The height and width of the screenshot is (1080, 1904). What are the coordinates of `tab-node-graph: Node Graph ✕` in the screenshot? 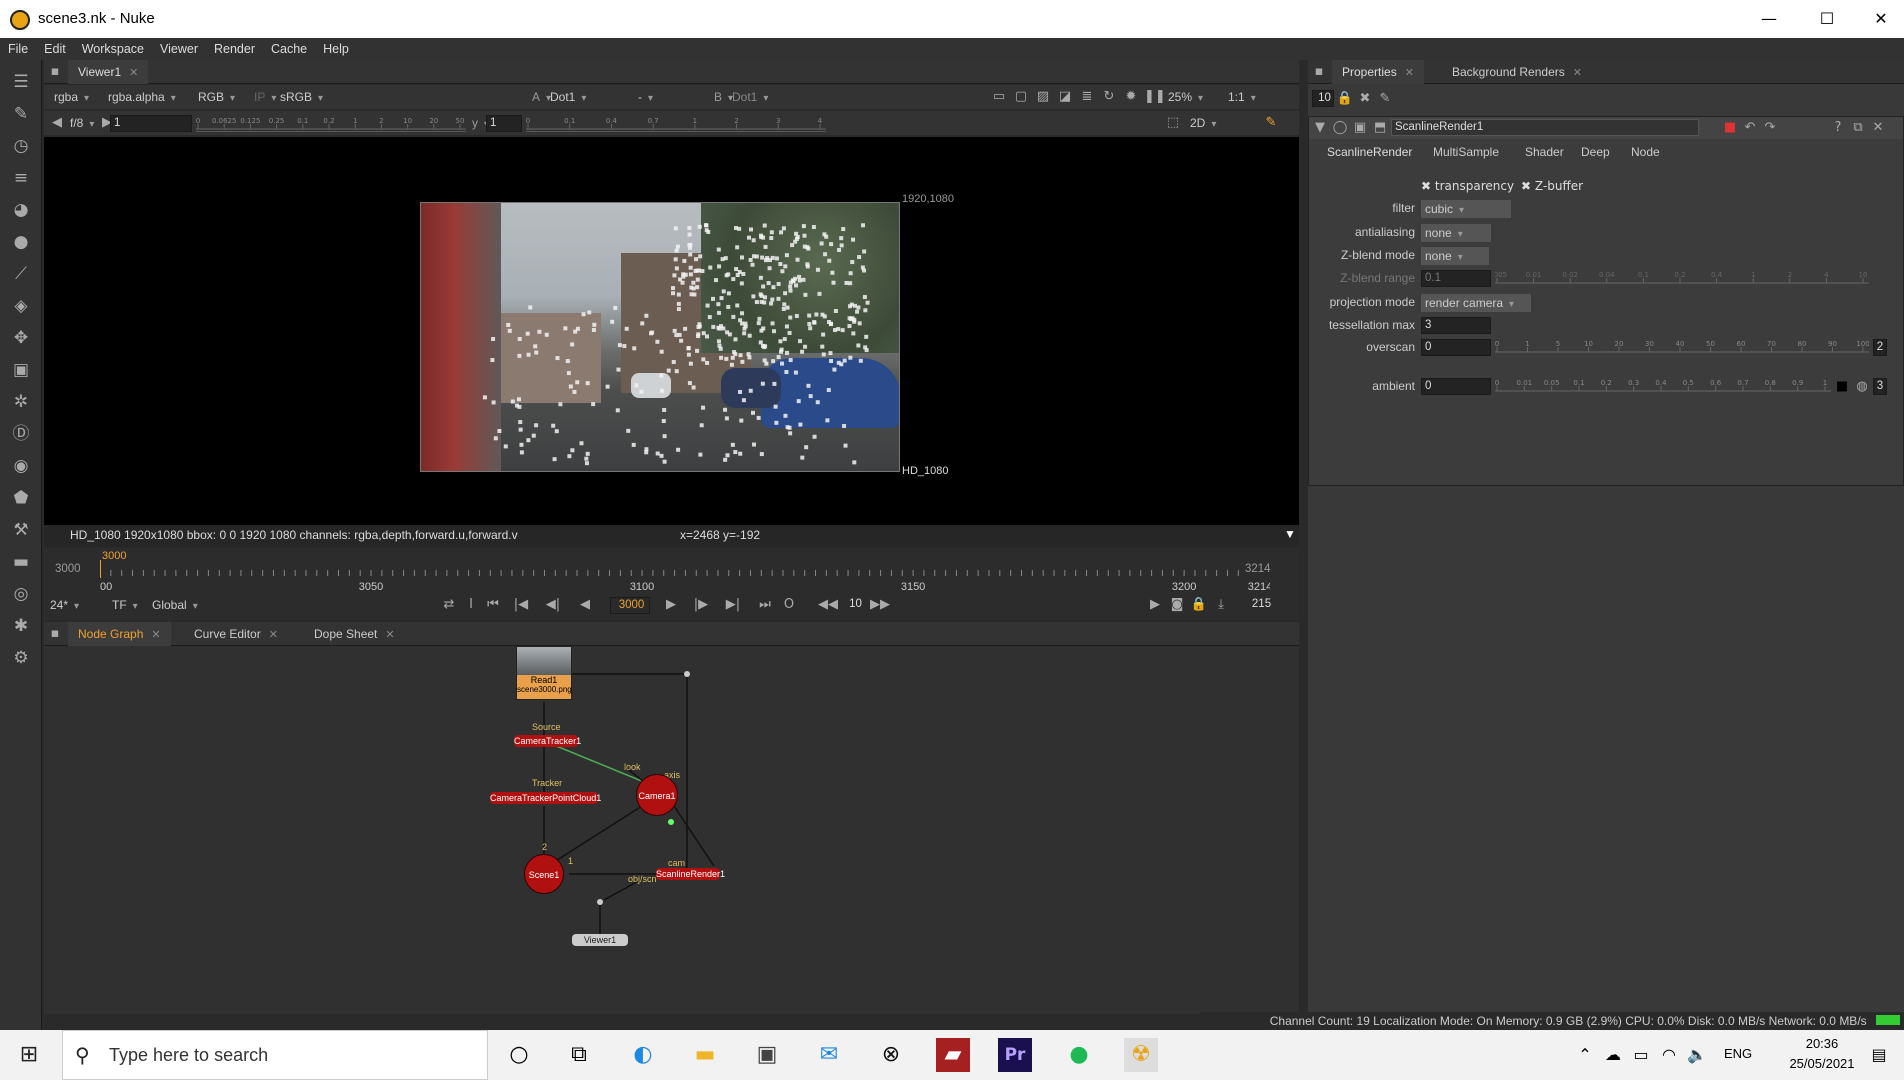 It's located at (119, 634).